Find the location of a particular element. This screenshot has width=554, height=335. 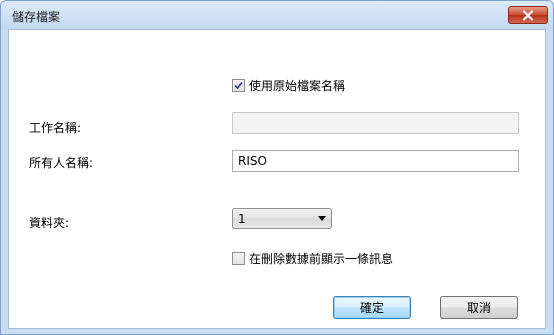

show-message-before-delete-label: 在刪除數據前顯示一條訊息 is located at coordinates (321, 259).